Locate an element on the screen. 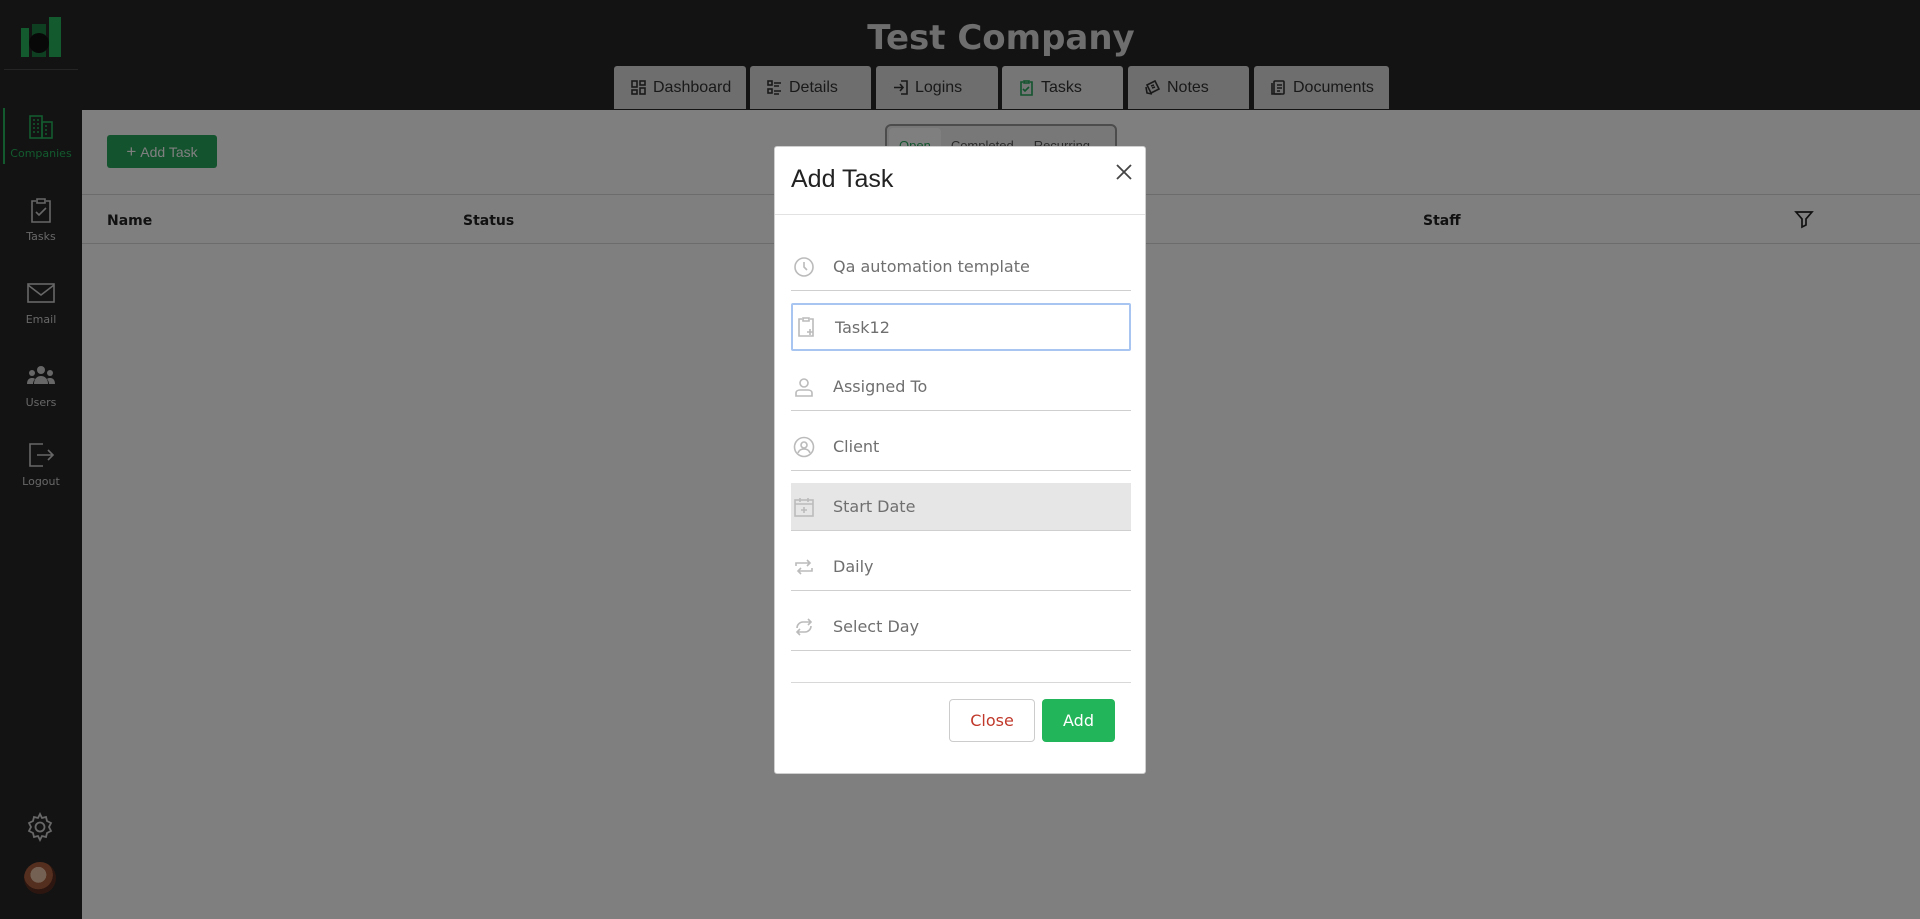 Image resolution: width=1920 pixels, height=919 pixels. user-circle-icon is located at coordinates (804, 446).